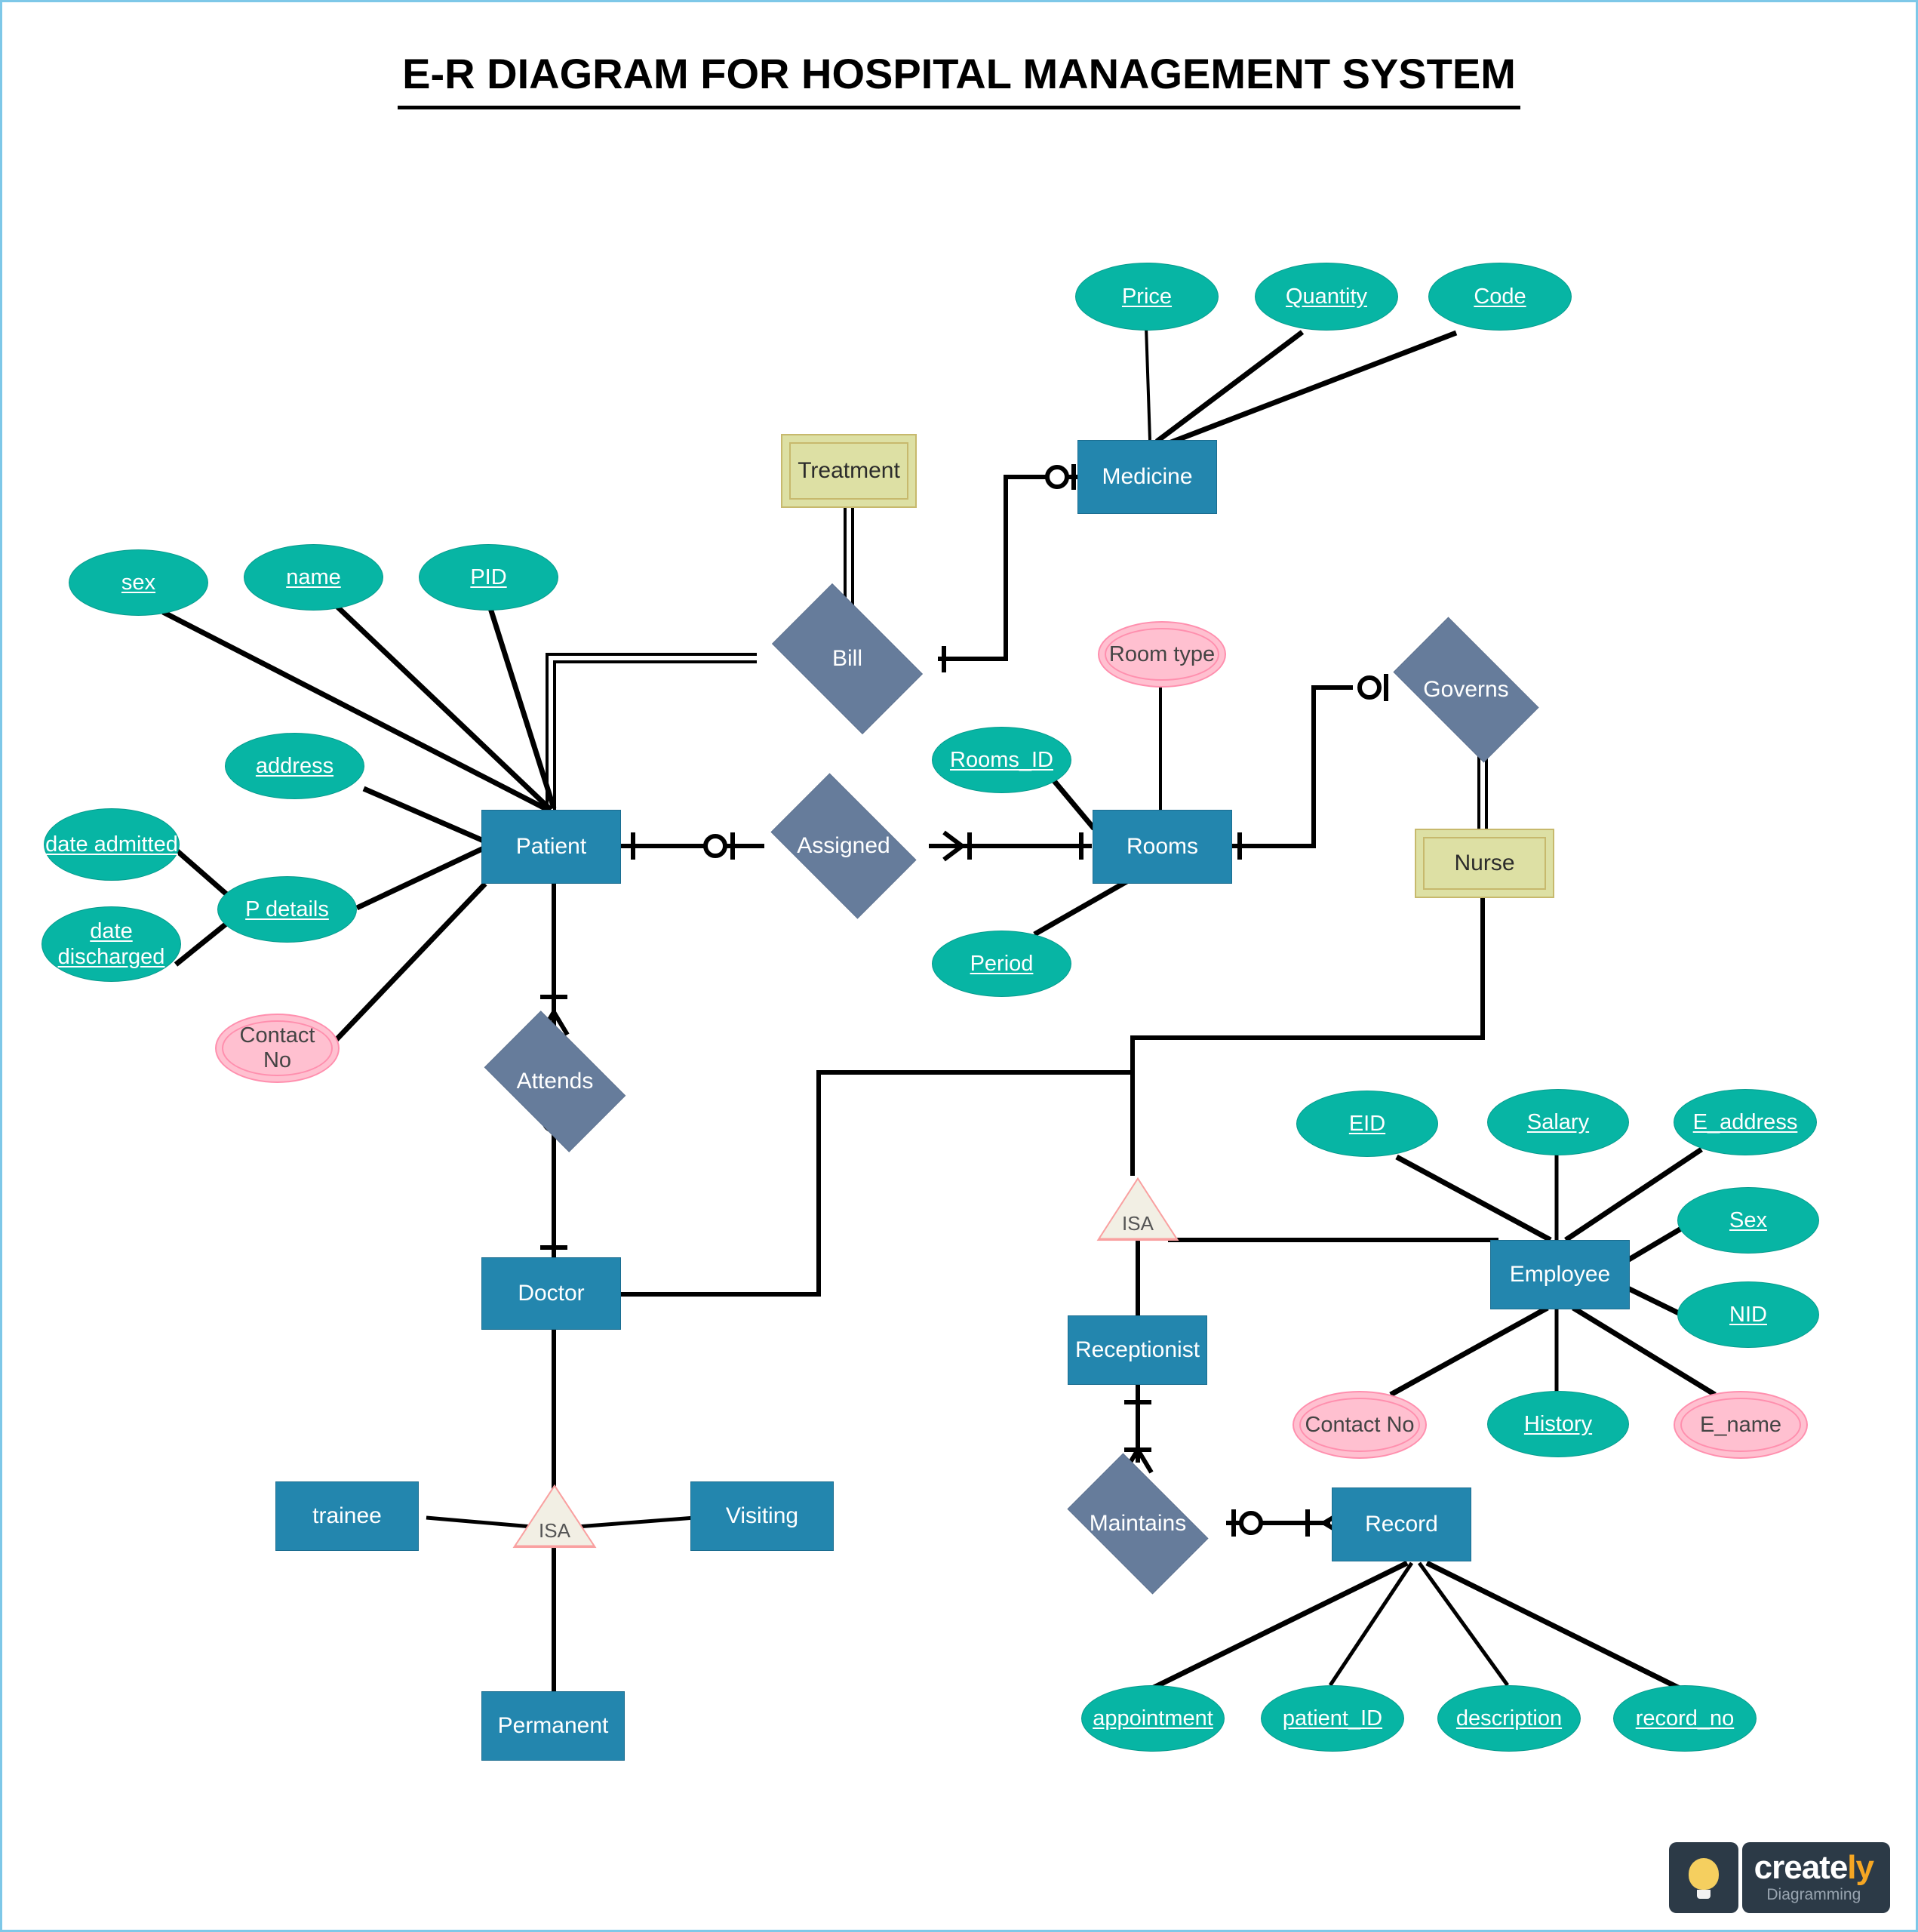 This screenshot has height=1932, width=1918. I want to click on edge-code-medicine, so click(1309, 389).